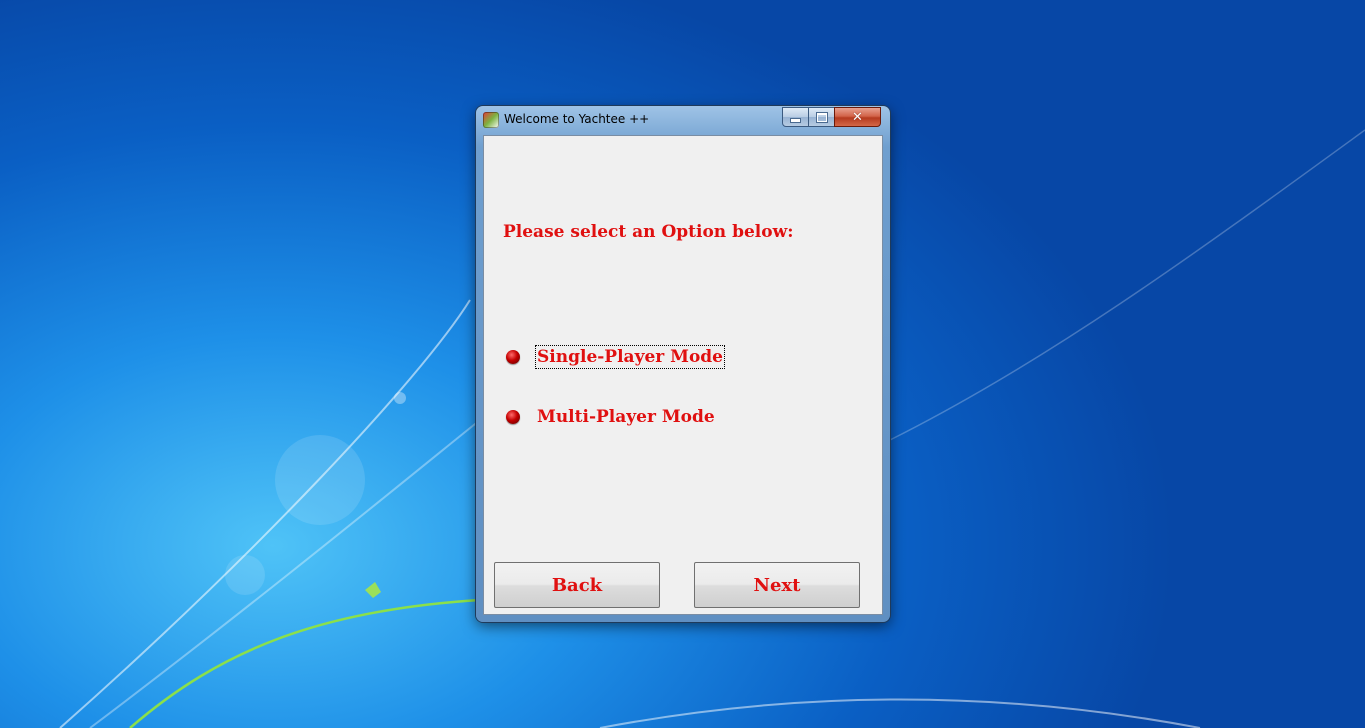  What do you see at coordinates (577, 585) in the screenshot?
I see `back-button: Back` at bounding box center [577, 585].